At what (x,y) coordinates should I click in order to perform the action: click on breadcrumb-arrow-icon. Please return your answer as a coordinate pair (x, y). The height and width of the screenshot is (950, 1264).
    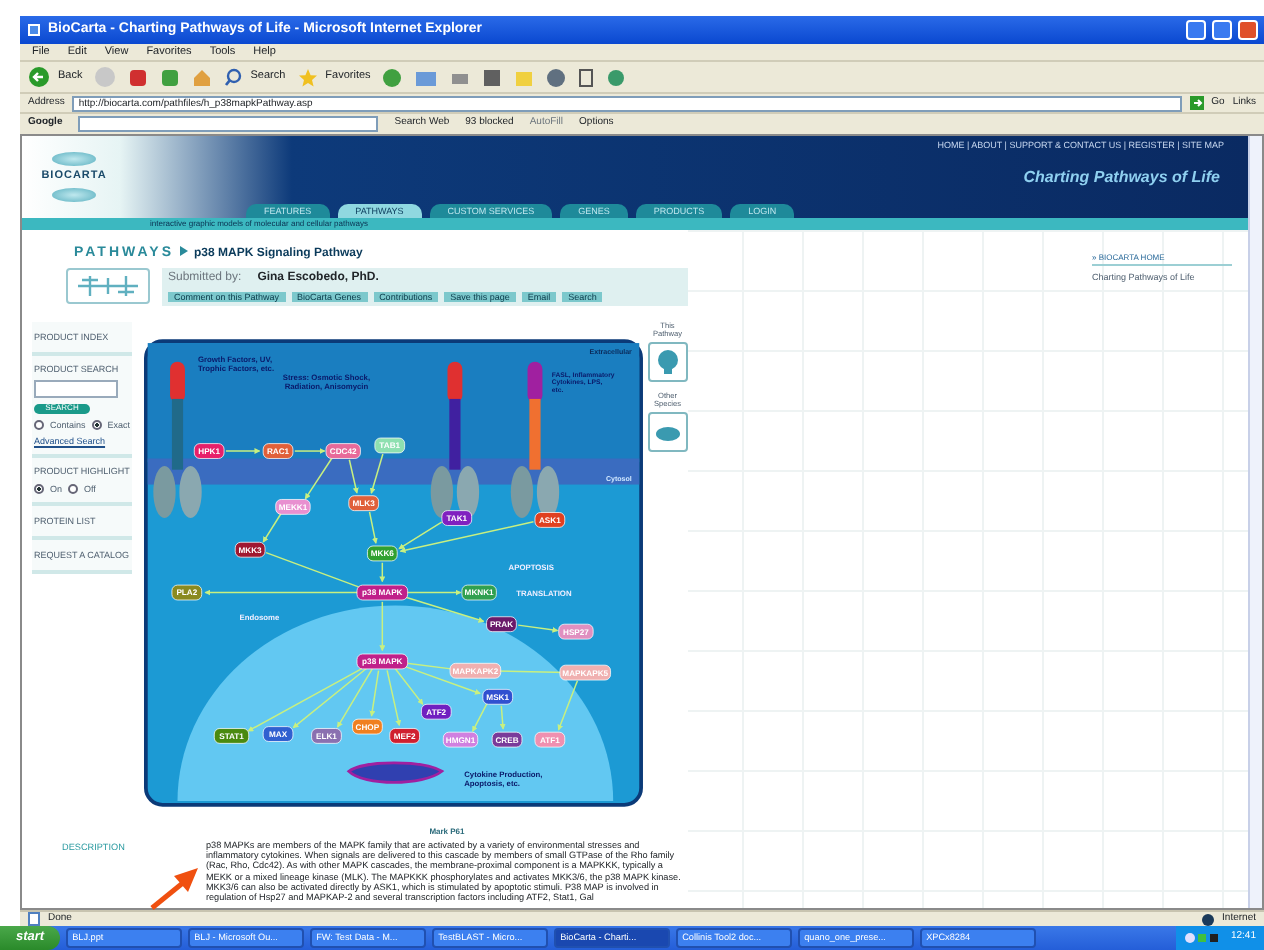
    Looking at the image, I should click on (184, 251).